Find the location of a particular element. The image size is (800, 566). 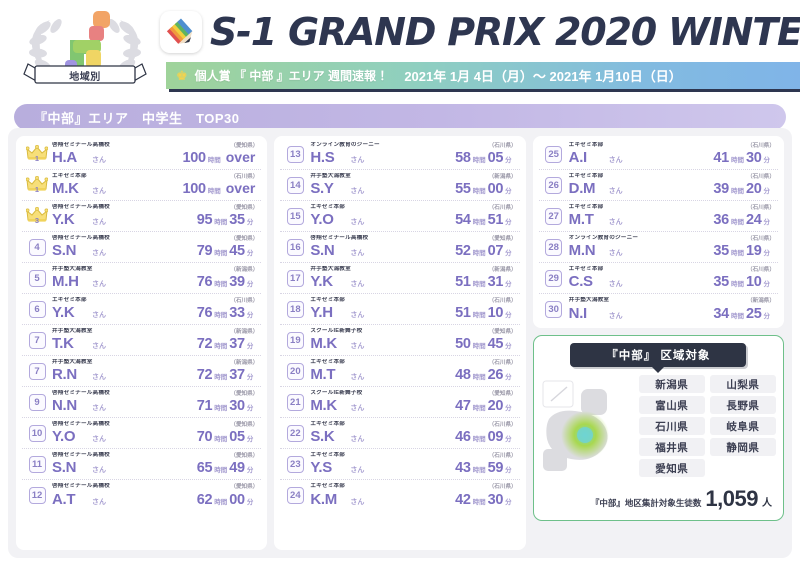

rank-cell: 1 is located at coordinates (37, 185).